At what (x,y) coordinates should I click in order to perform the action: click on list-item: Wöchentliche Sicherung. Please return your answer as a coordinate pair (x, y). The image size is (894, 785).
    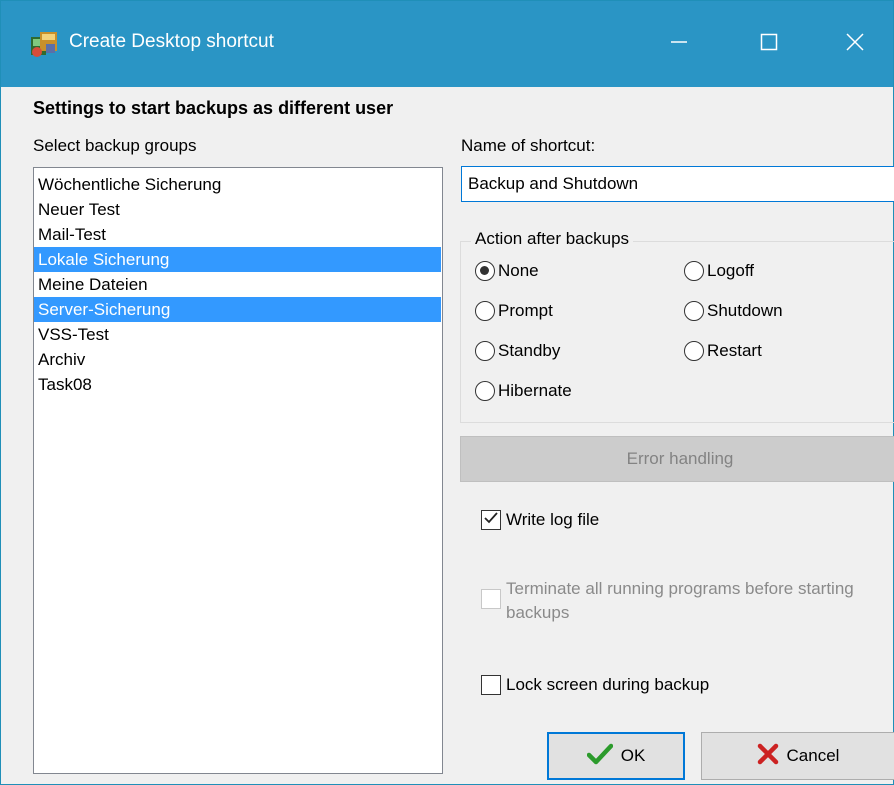
    Looking at the image, I should click on (237, 184).